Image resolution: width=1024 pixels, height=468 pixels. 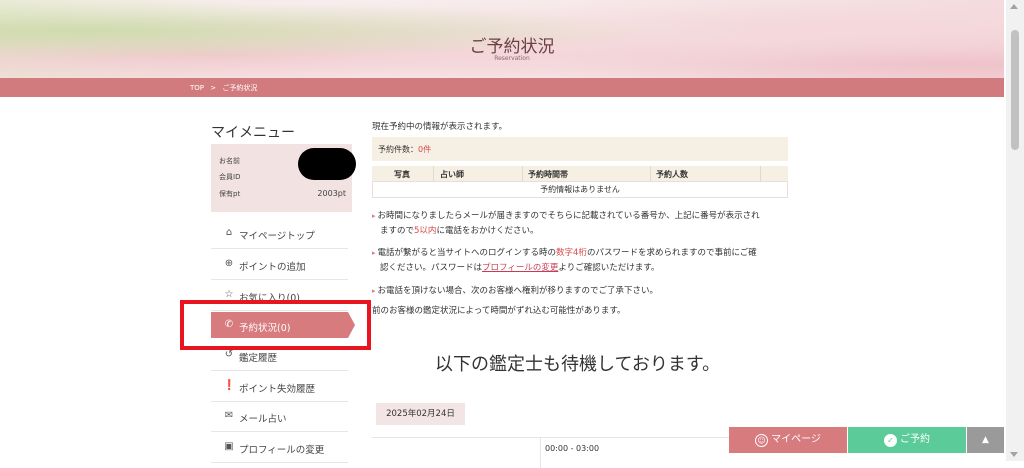 I want to click on sidebar-item-label: ポイント失効履歴, so click(x=277, y=389).